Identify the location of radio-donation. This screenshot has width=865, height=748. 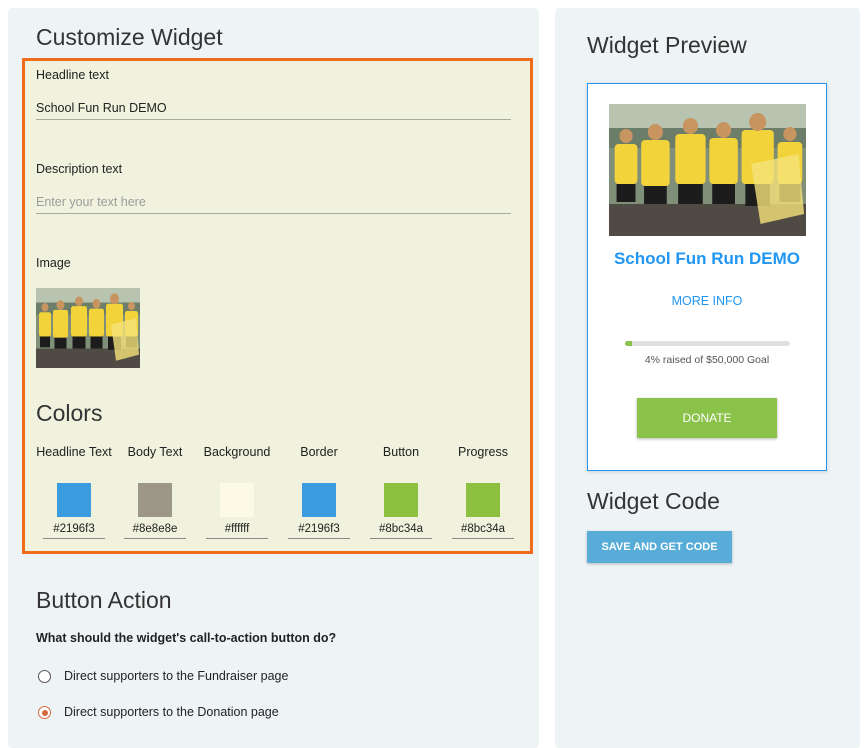
(44, 712).